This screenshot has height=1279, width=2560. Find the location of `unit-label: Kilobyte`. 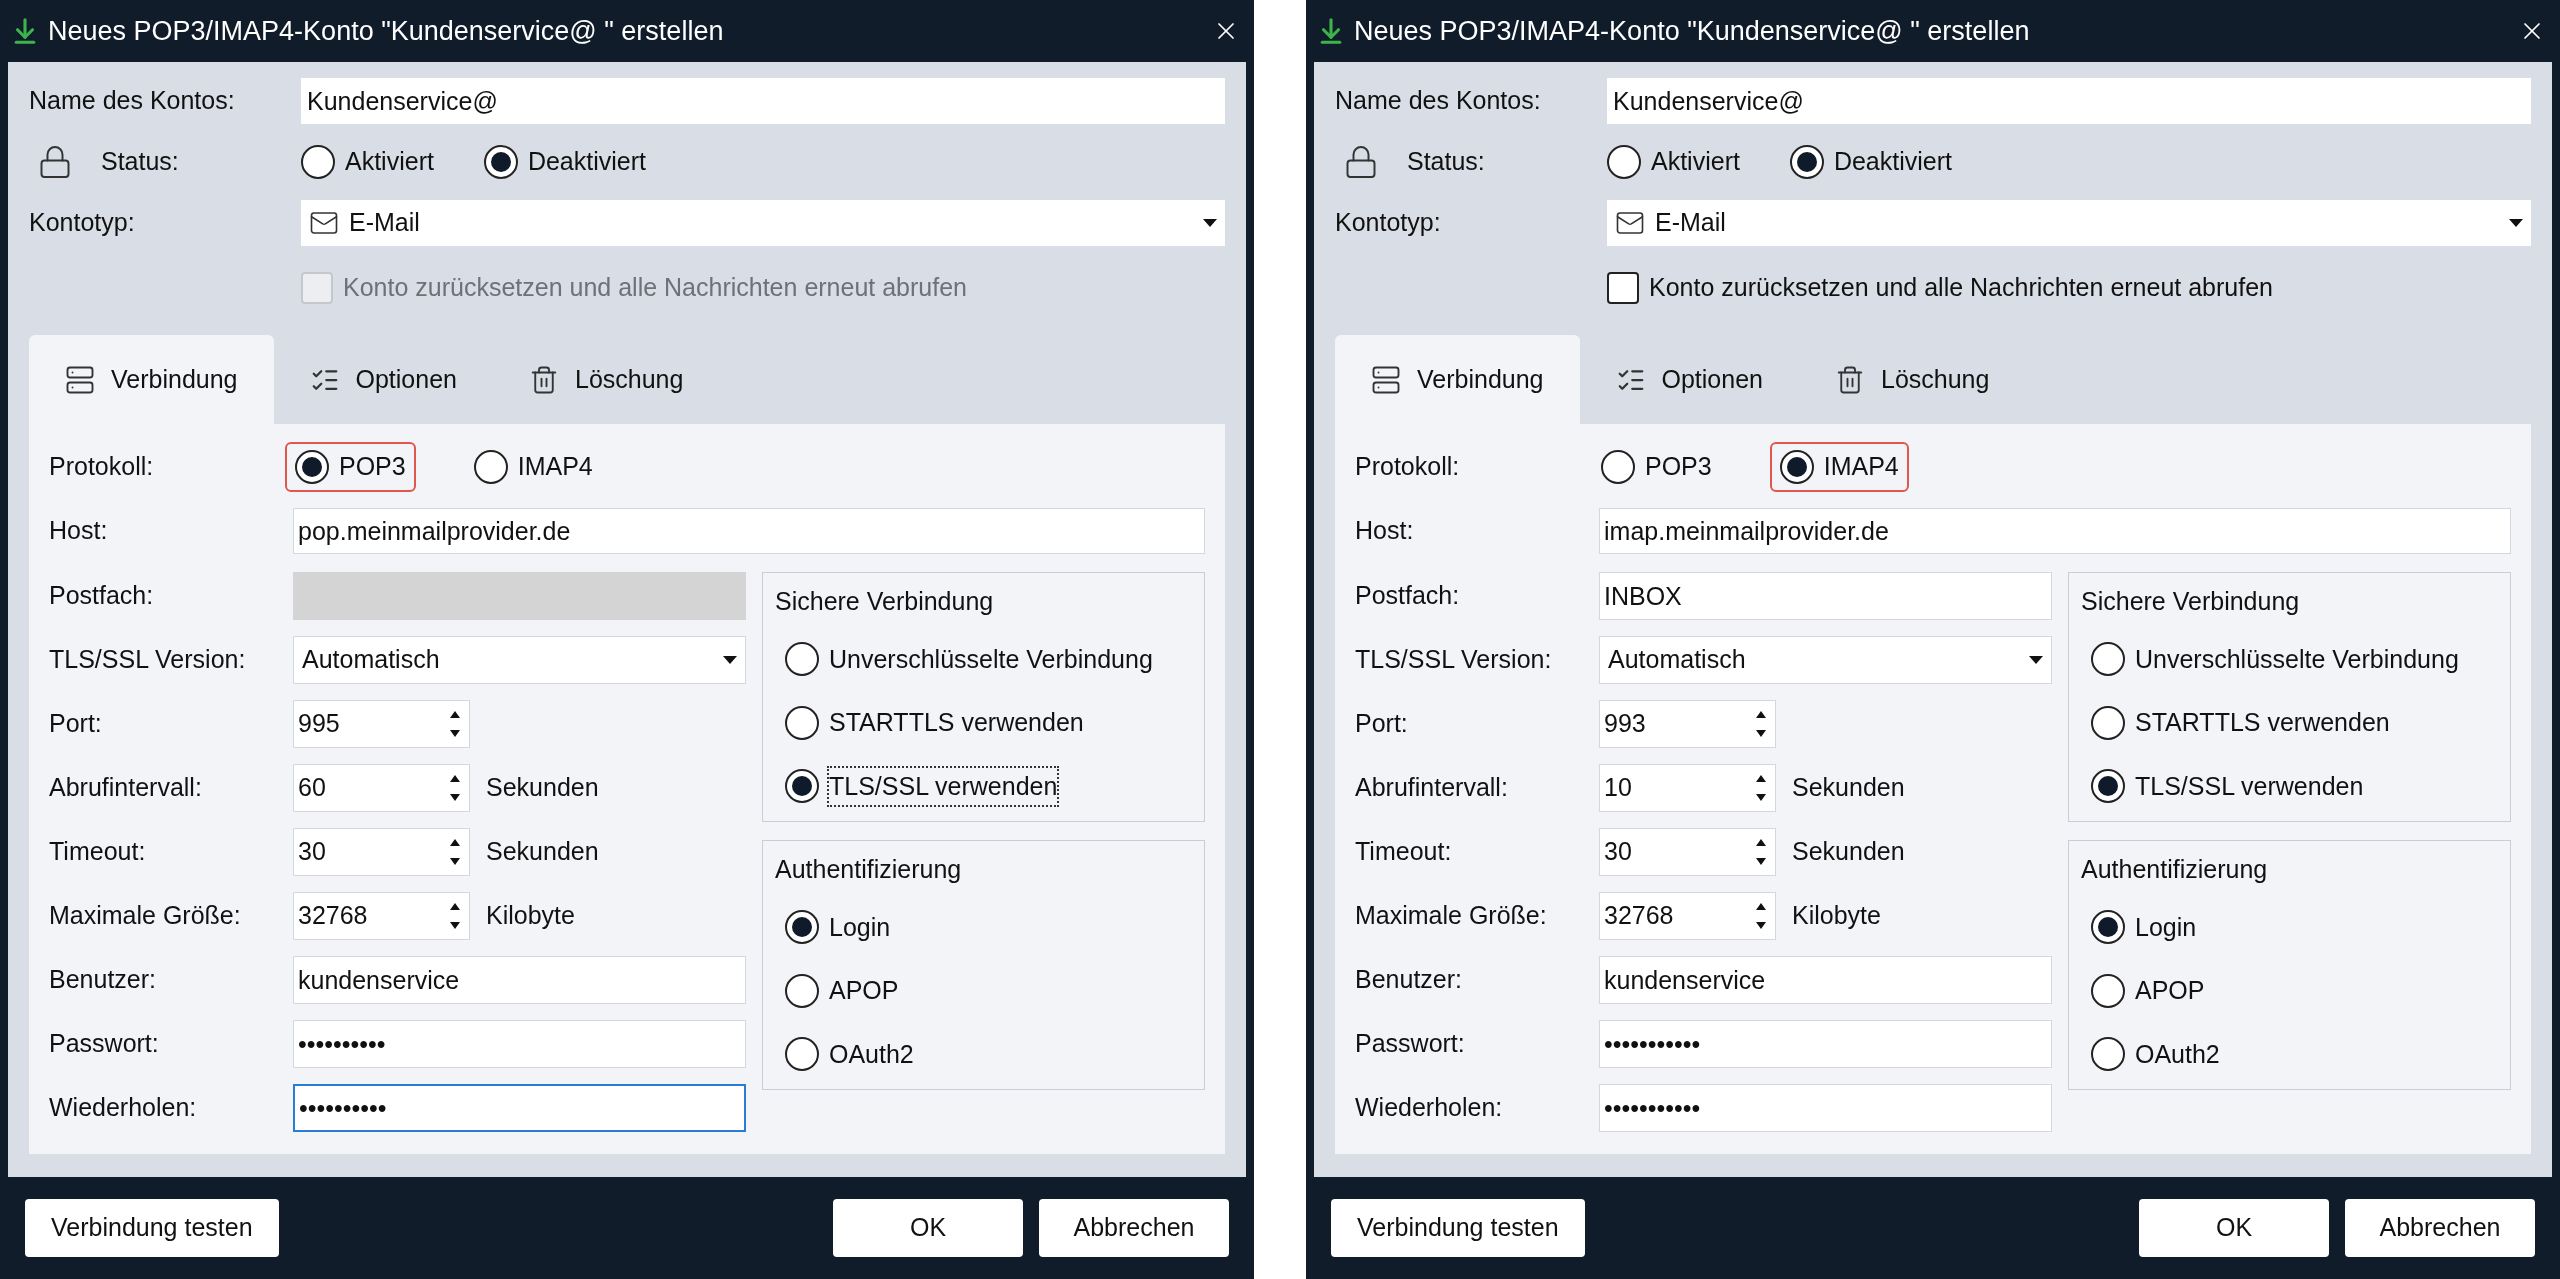

unit-label: Kilobyte is located at coordinates (1836, 916).